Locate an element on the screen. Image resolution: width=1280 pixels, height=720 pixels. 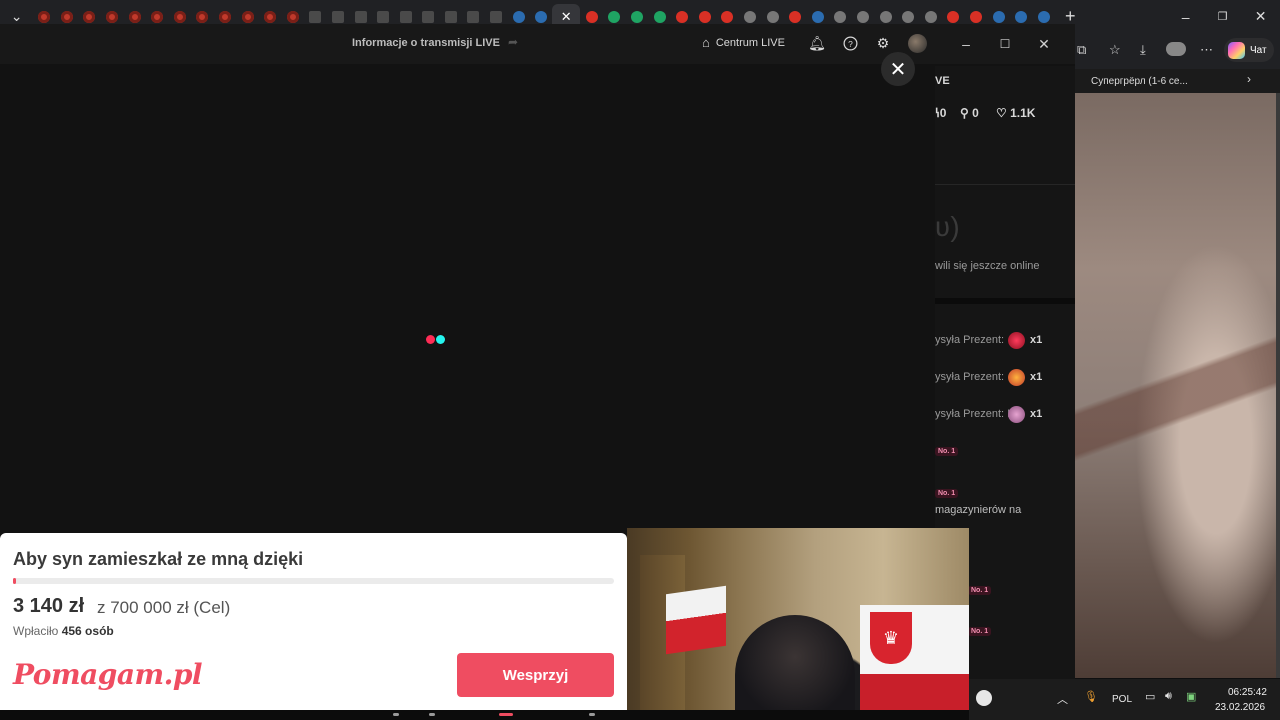
goal-amount: z 700 000 zł (Cel) is located at coordinates (164, 607).